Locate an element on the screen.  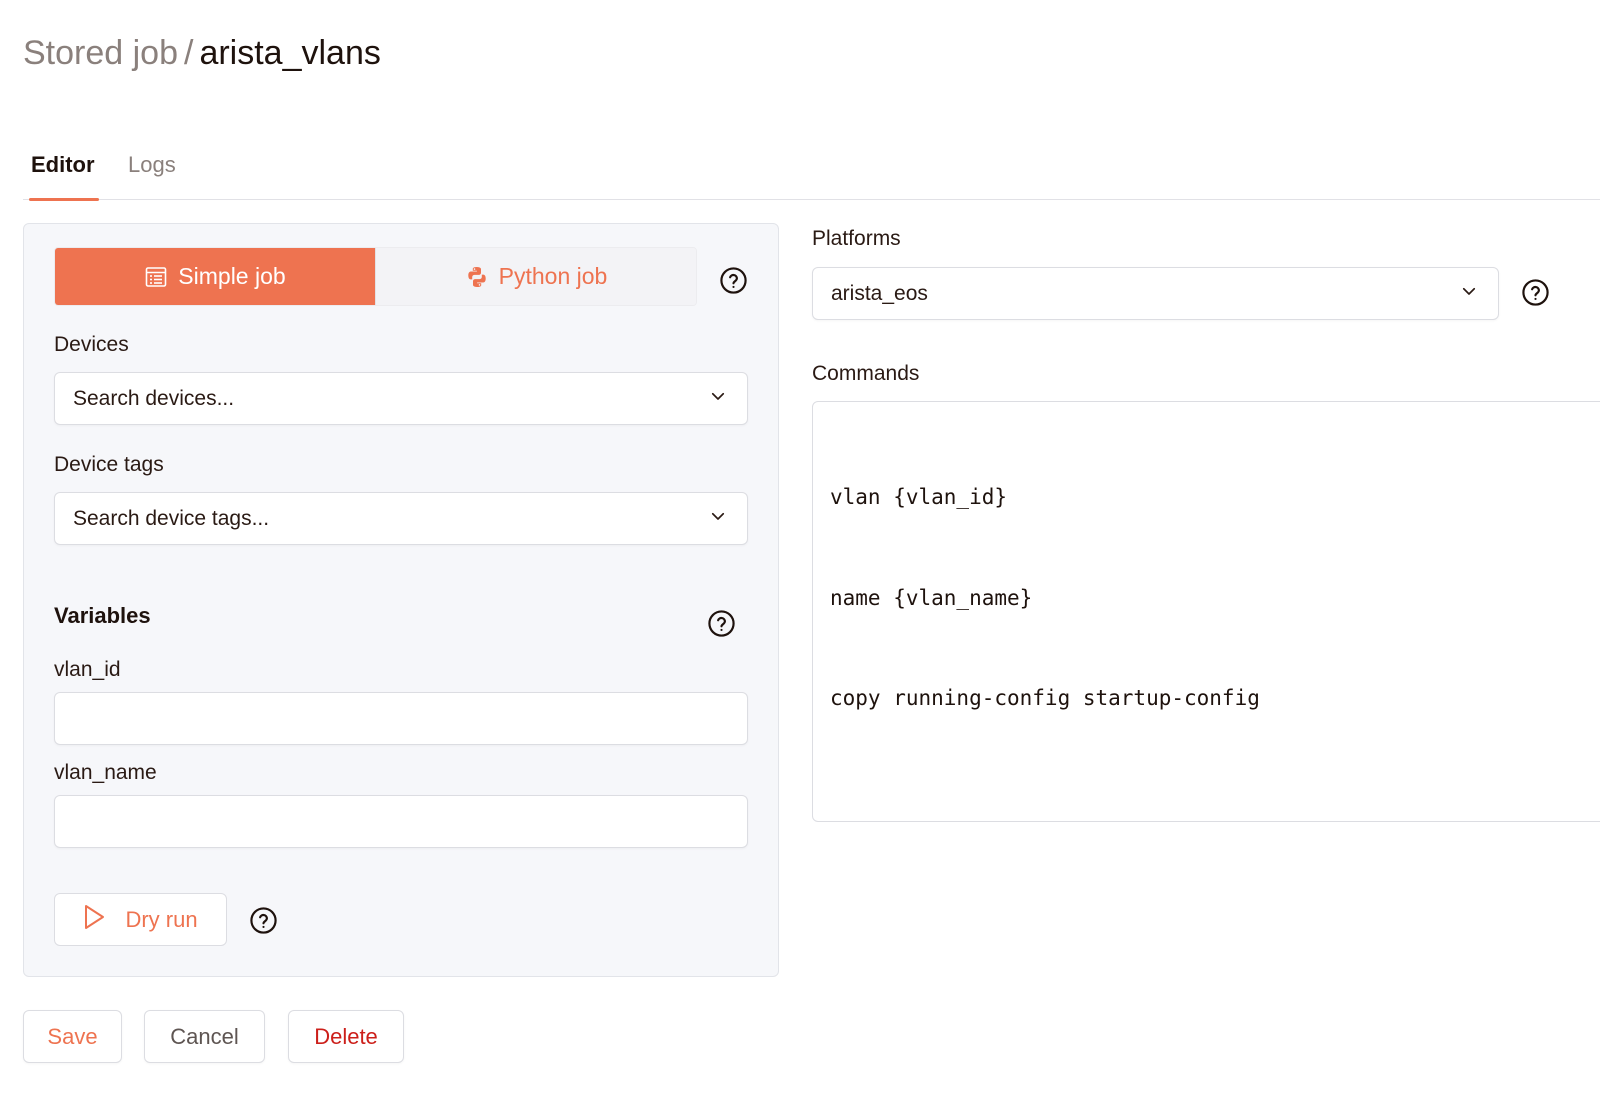
breadcrumb: Stored job / arista_vlans is located at coordinates (202, 53).